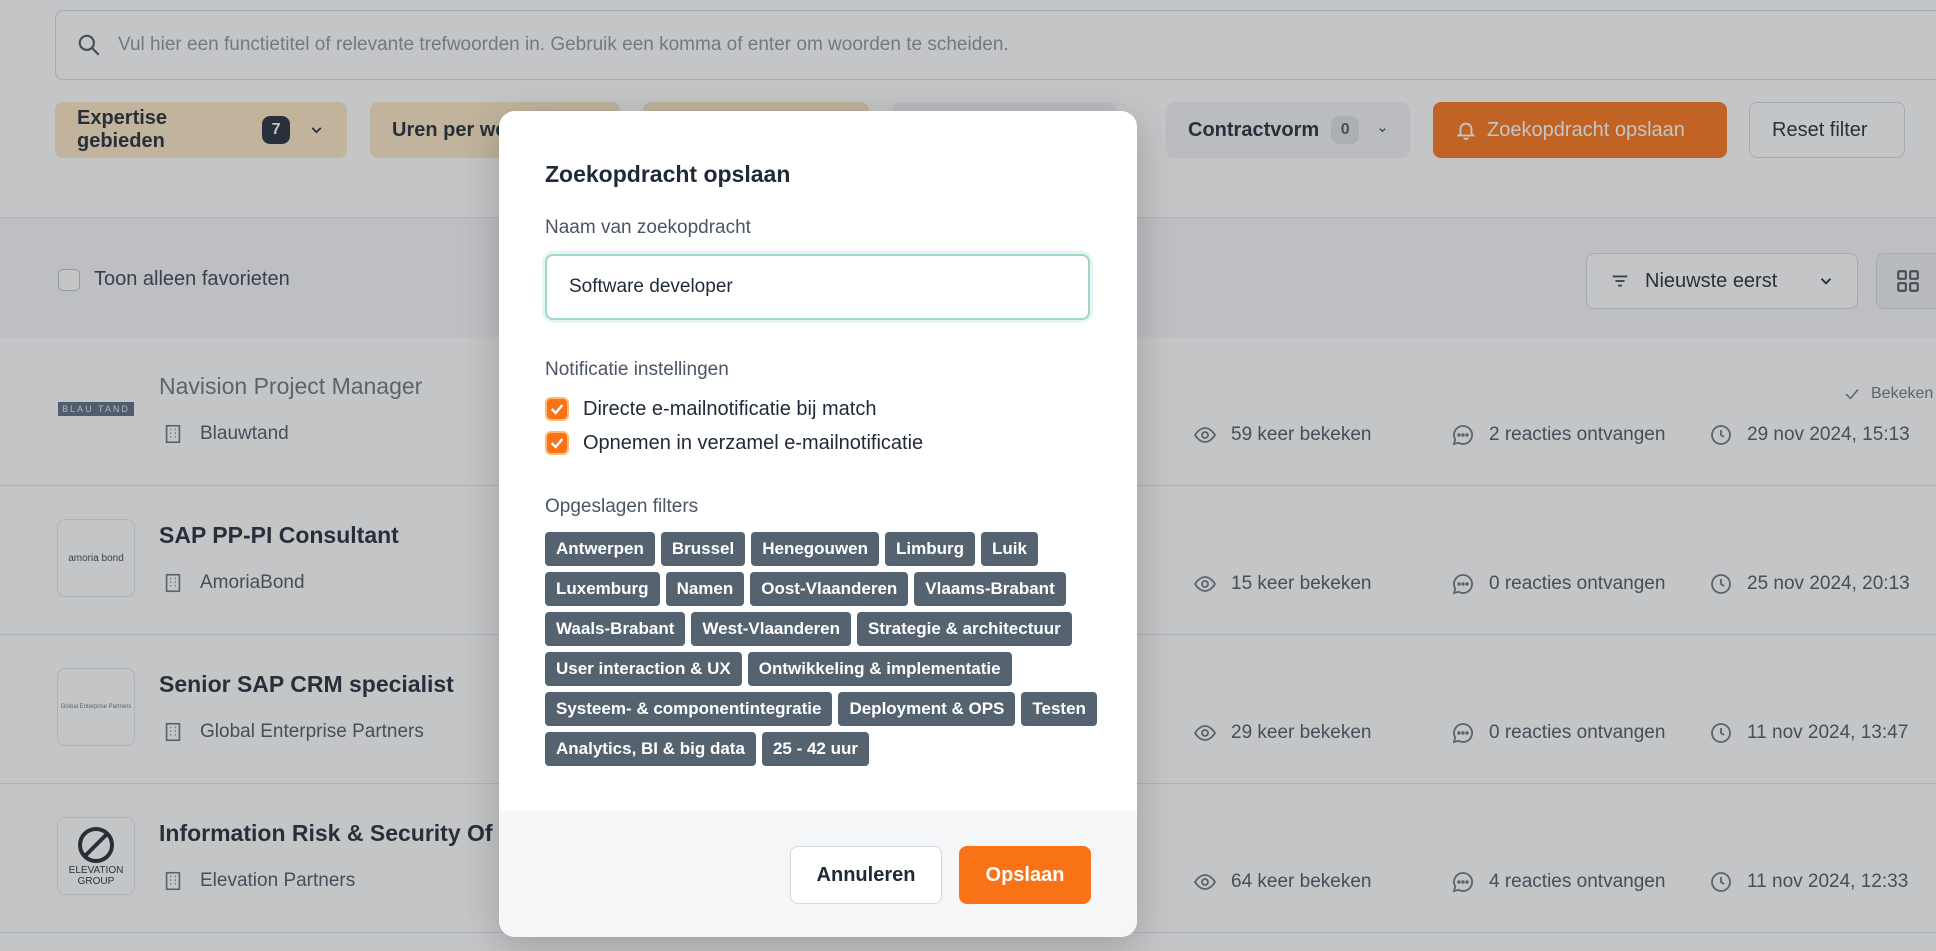 The image size is (1936, 951). I want to click on filter-tag: Strategie & architectuur, so click(964, 629).